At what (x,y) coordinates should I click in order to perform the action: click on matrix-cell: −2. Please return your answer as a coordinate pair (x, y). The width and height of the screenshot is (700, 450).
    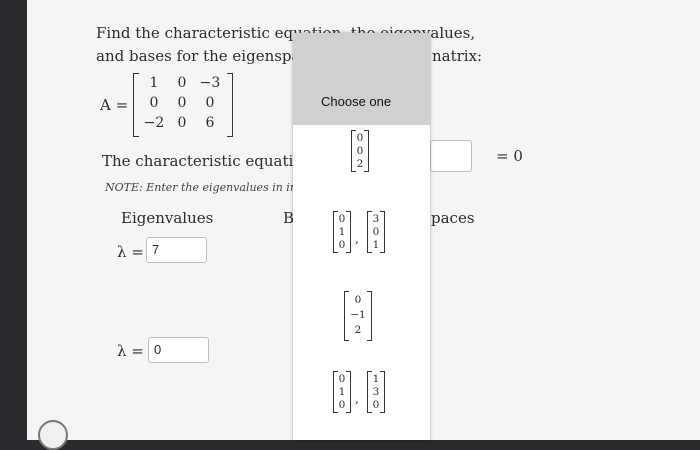
    Looking at the image, I should click on (154, 123).